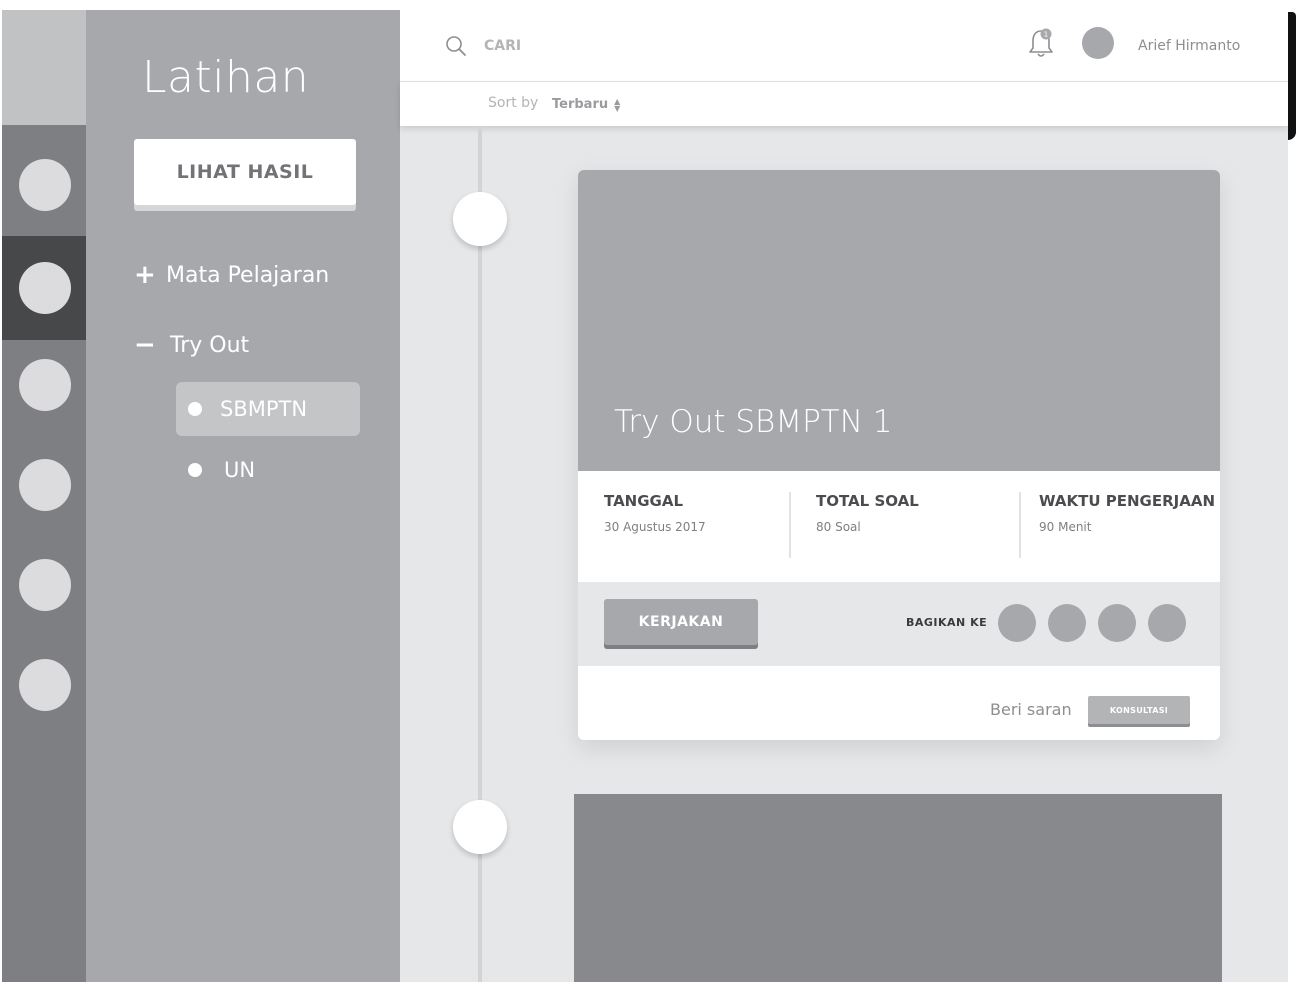  Describe the element at coordinates (617, 104) in the screenshot. I see `sort-arrows-icon: ▲ ▼` at that location.